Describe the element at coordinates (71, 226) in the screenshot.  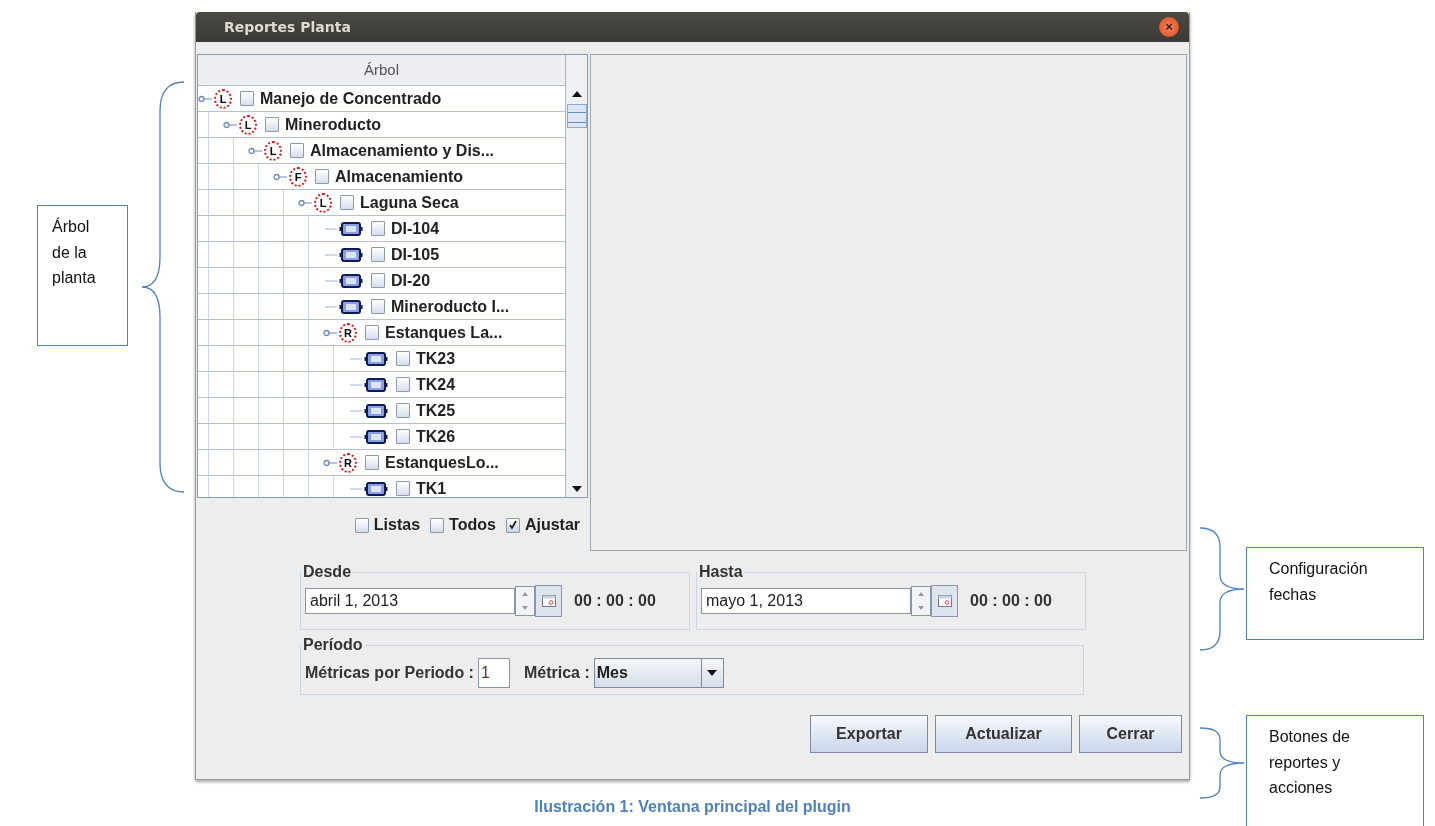
I see `annotation-text: Árbol` at that location.